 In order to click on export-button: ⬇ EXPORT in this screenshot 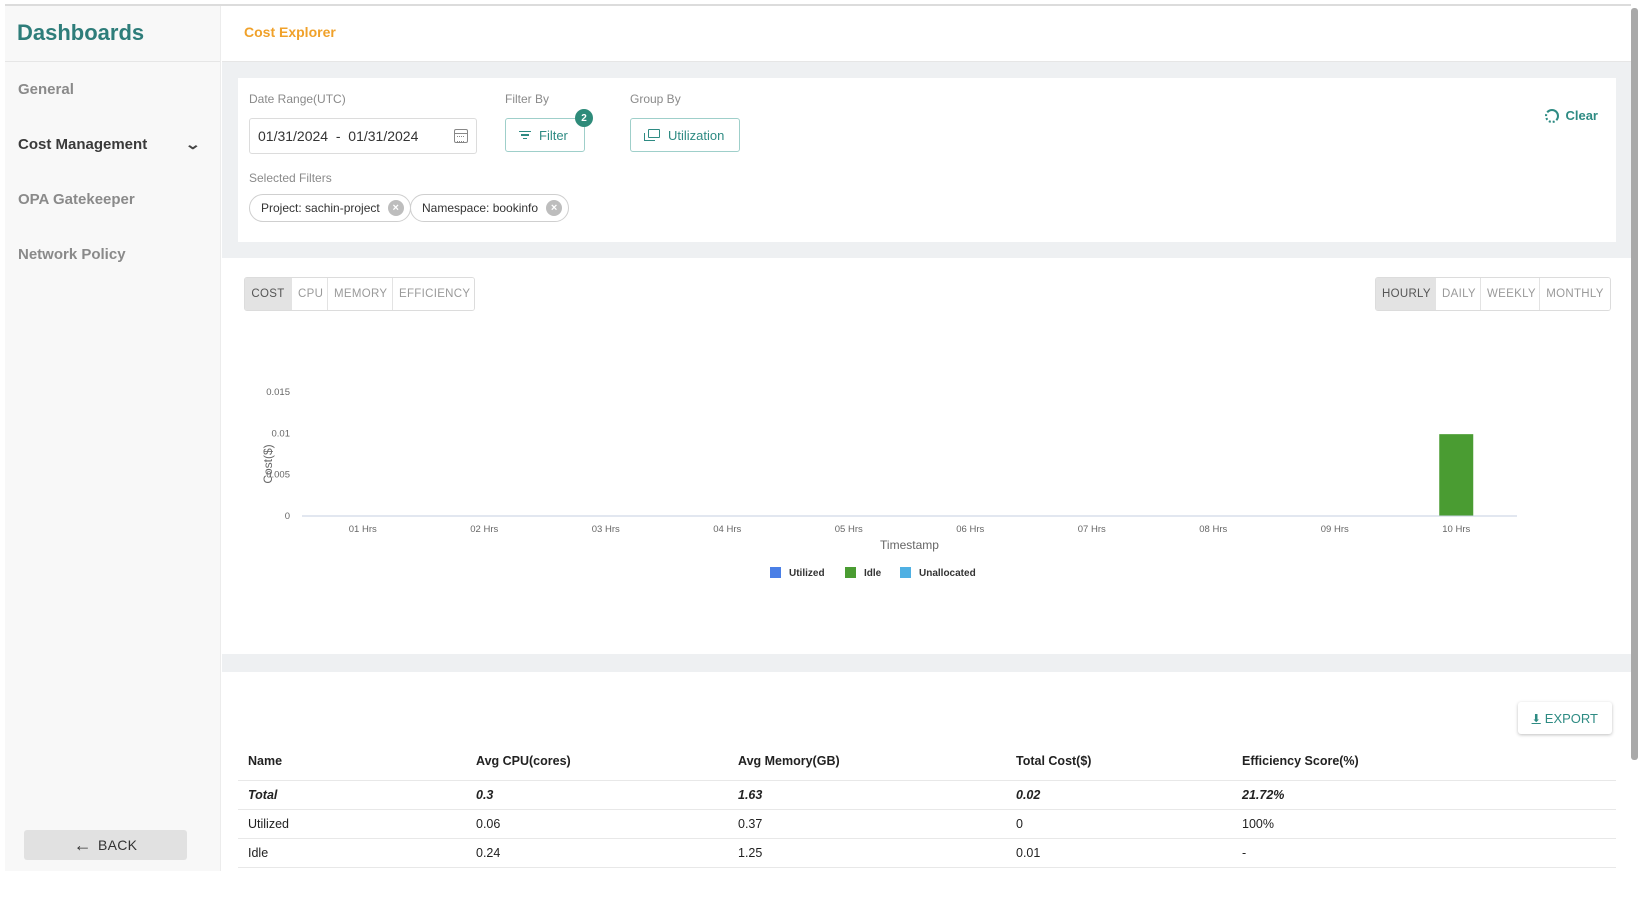, I will do `click(1564, 718)`.